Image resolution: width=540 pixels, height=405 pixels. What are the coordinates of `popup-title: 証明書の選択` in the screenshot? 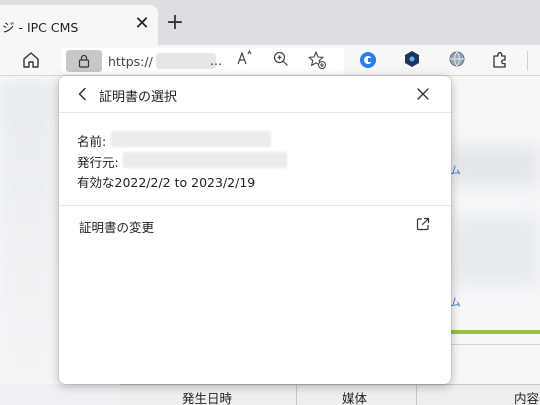 It's located at (138, 97).